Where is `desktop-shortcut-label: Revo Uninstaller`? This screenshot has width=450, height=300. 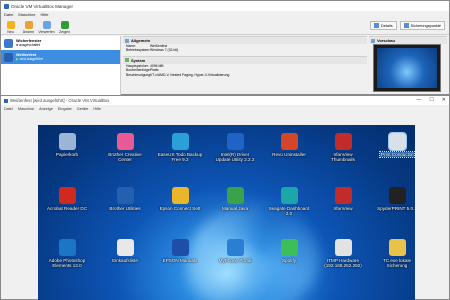
desktop-shortcut-label: Revo Uninstaller is located at coordinates (289, 154).